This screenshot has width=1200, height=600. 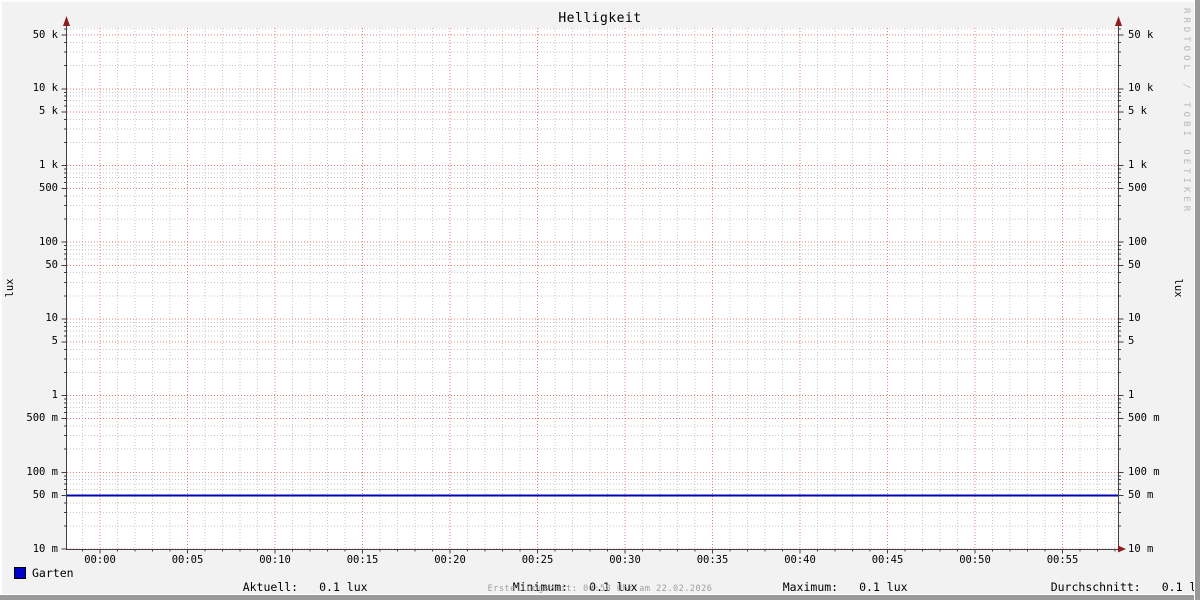 What do you see at coordinates (187, 560) in the screenshot?
I see `x-tick-label: 00:05` at bounding box center [187, 560].